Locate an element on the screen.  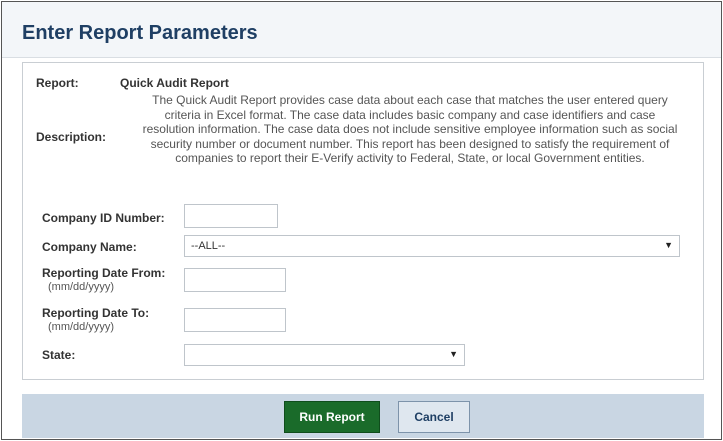
page-title: Enter Report Parameters is located at coordinates (140, 33).